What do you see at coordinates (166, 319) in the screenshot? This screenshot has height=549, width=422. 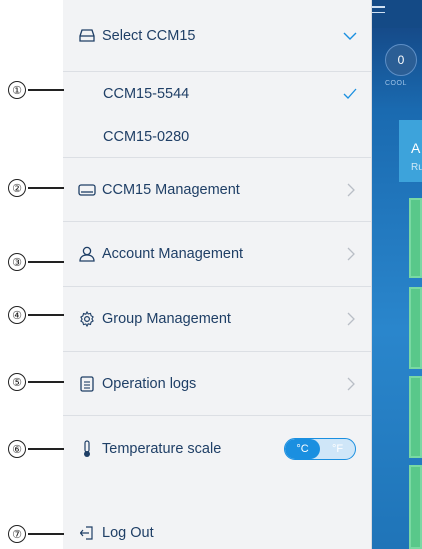 I see `menu-label: Group Management` at bounding box center [166, 319].